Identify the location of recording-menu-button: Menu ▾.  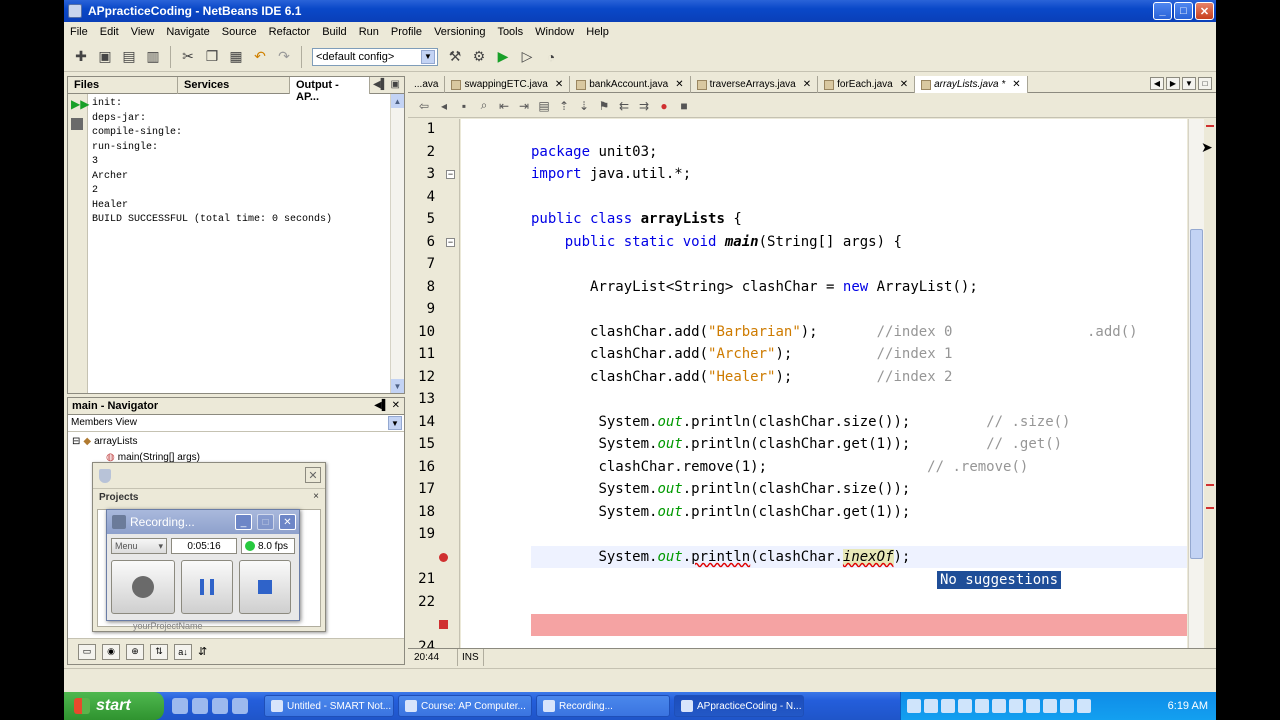
(139, 546).